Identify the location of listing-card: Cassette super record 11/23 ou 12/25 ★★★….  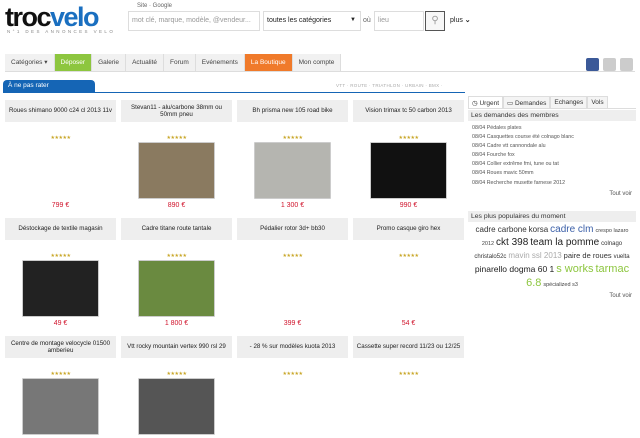
(408, 387).